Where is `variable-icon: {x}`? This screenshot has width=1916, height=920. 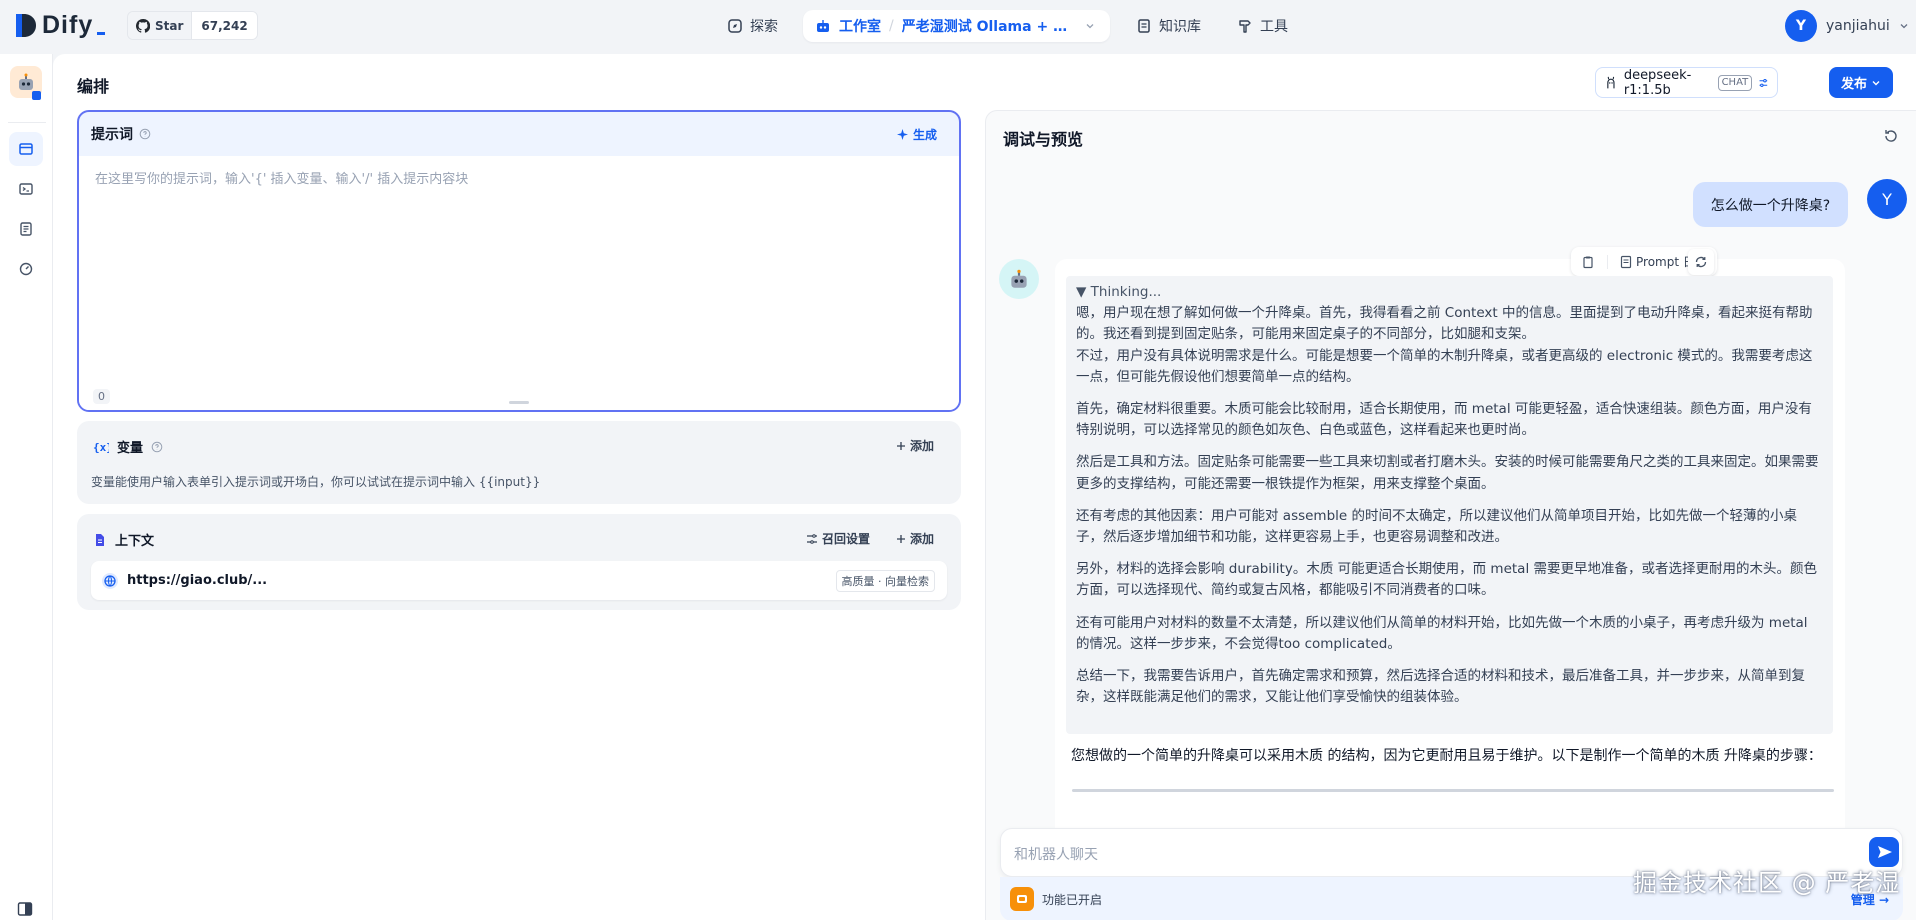
variable-icon: {x} is located at coordinates (101, 447).